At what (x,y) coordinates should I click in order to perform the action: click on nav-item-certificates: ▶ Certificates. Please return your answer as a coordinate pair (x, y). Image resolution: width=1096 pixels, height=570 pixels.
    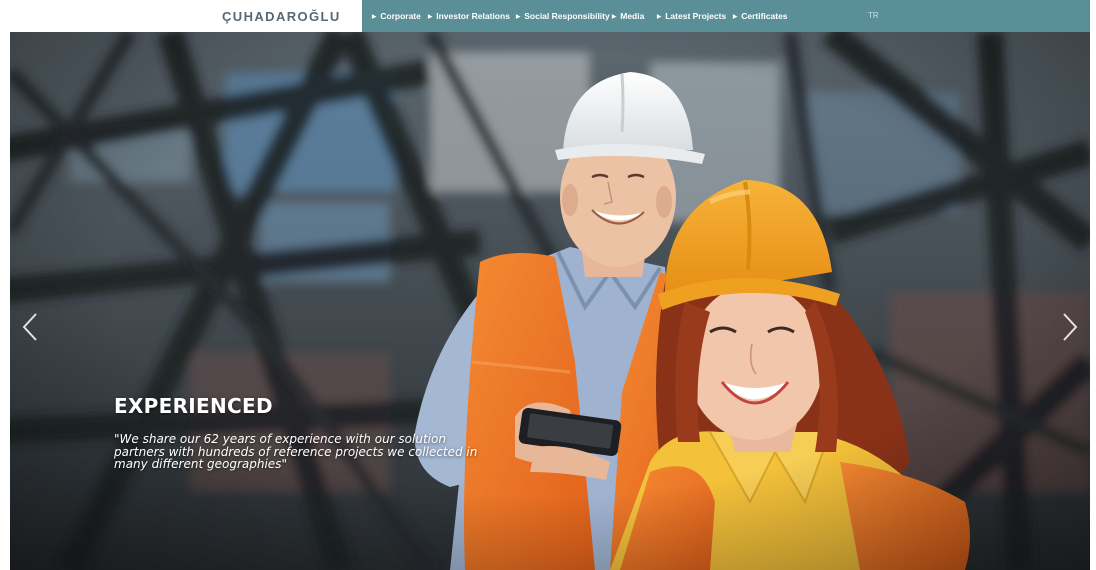
    Looking at the image, I should click on (760, 16).